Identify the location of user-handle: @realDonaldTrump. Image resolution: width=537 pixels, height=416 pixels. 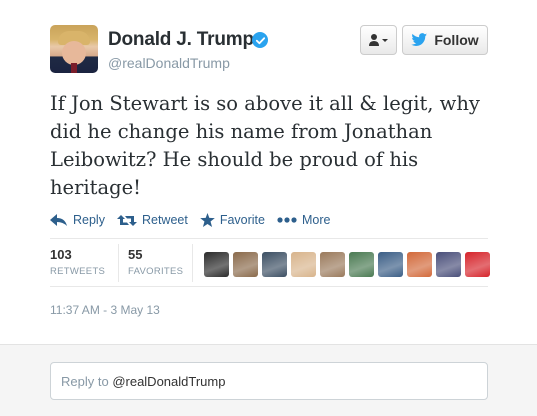
(169, 63).